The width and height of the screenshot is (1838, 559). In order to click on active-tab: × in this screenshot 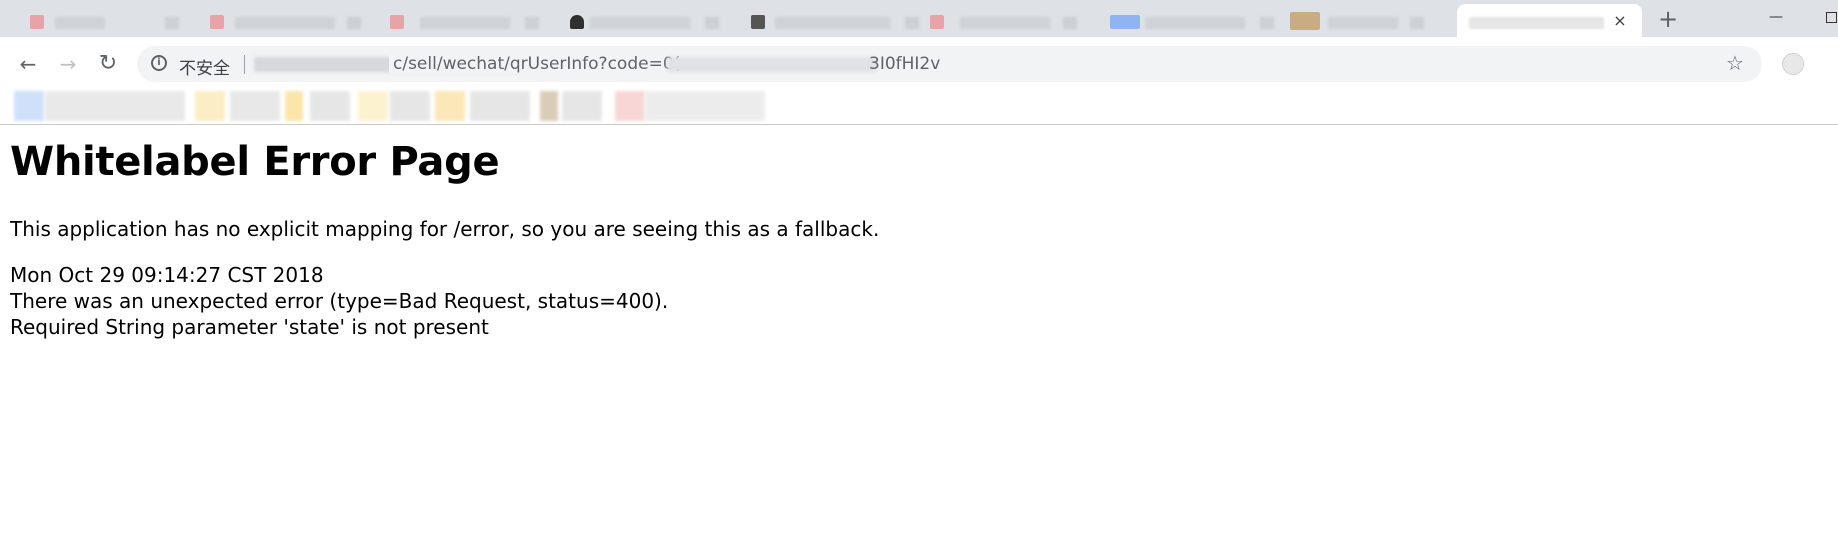, I will do `click(1549, 20)`.